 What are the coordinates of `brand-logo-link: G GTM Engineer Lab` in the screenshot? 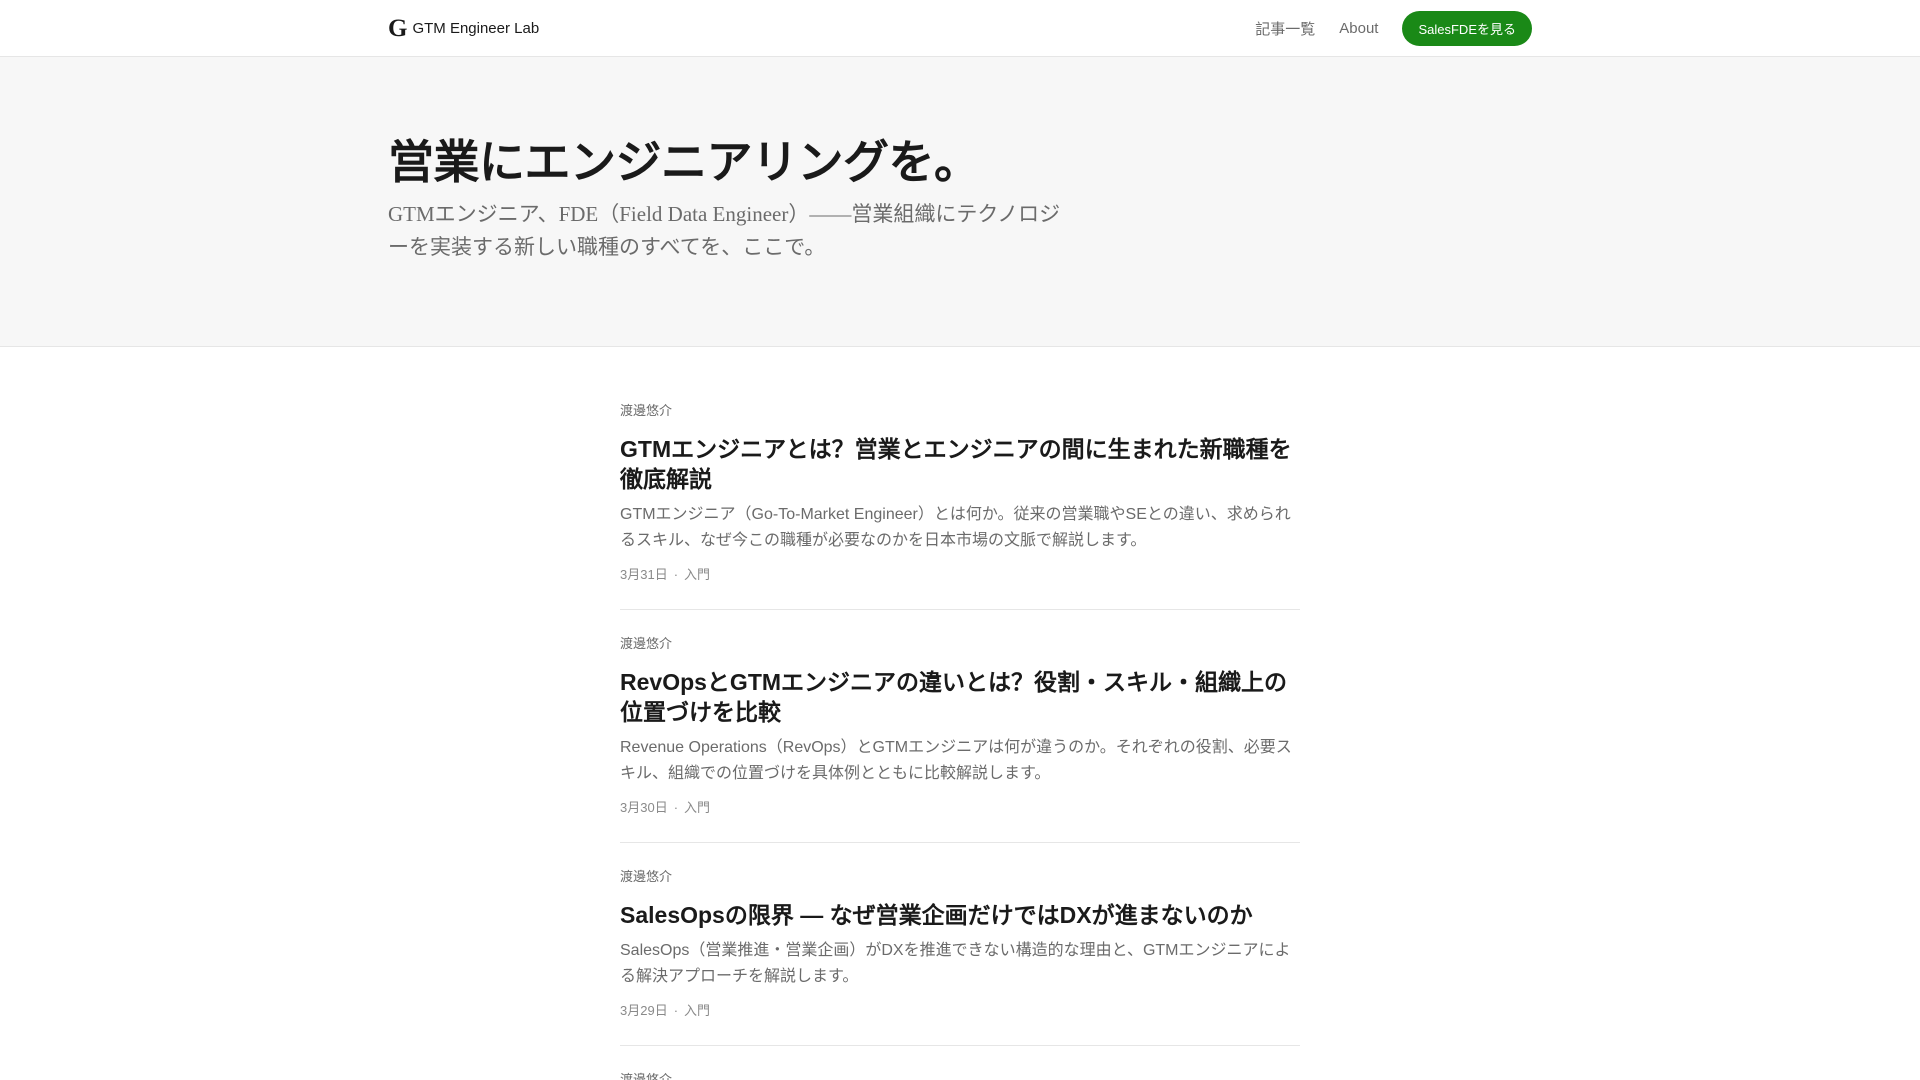 It's located at (464, 28).